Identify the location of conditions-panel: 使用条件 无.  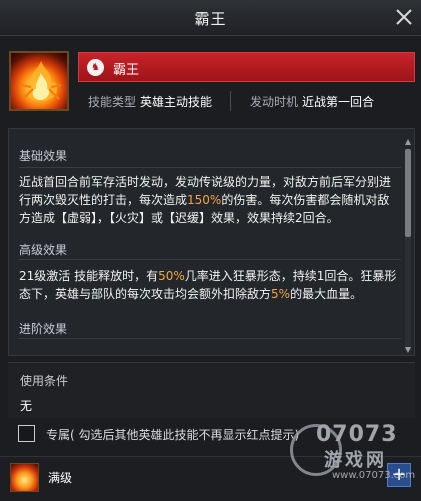
(211, 390).